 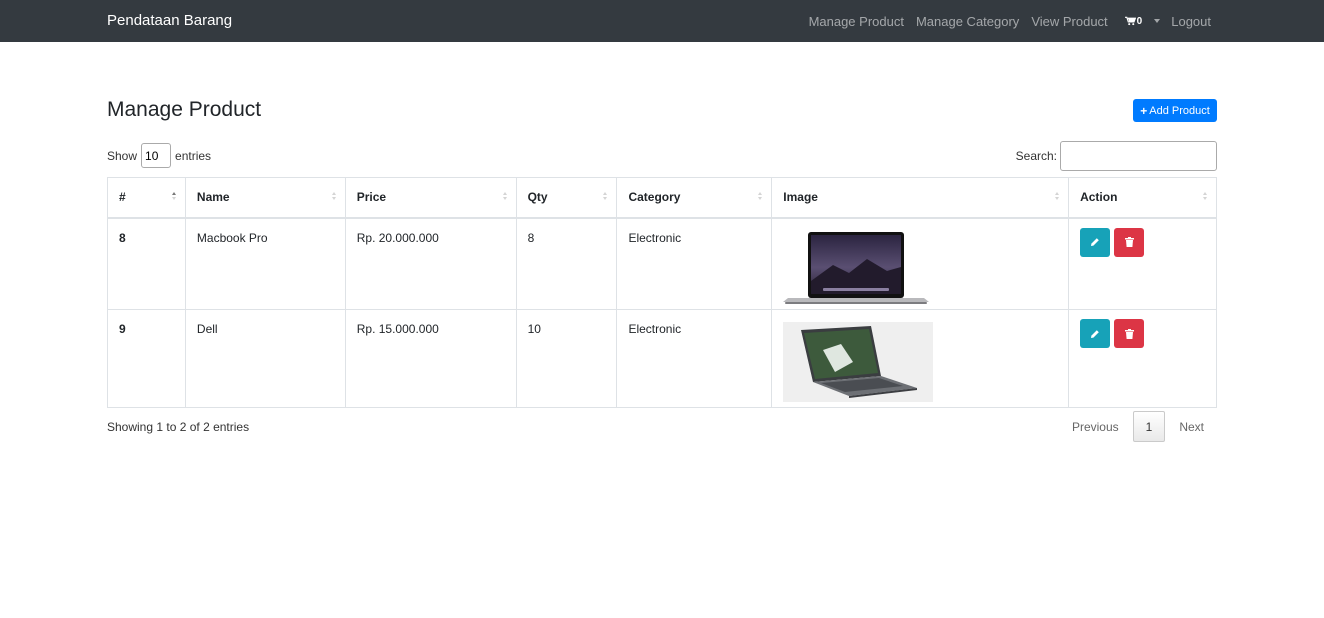 I want to click on dropdown-caret-icon, so click(x=1157, y=21).